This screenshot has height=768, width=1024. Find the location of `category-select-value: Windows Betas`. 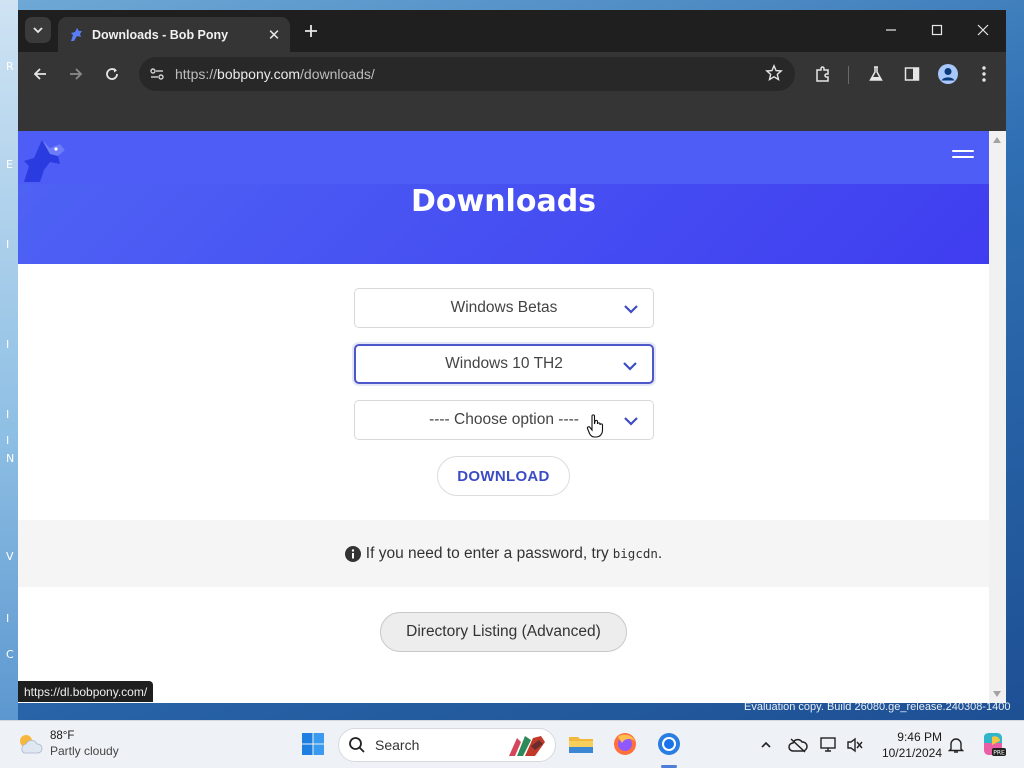

category-select-value: Windows Betas is located at coordinates (504, 307).